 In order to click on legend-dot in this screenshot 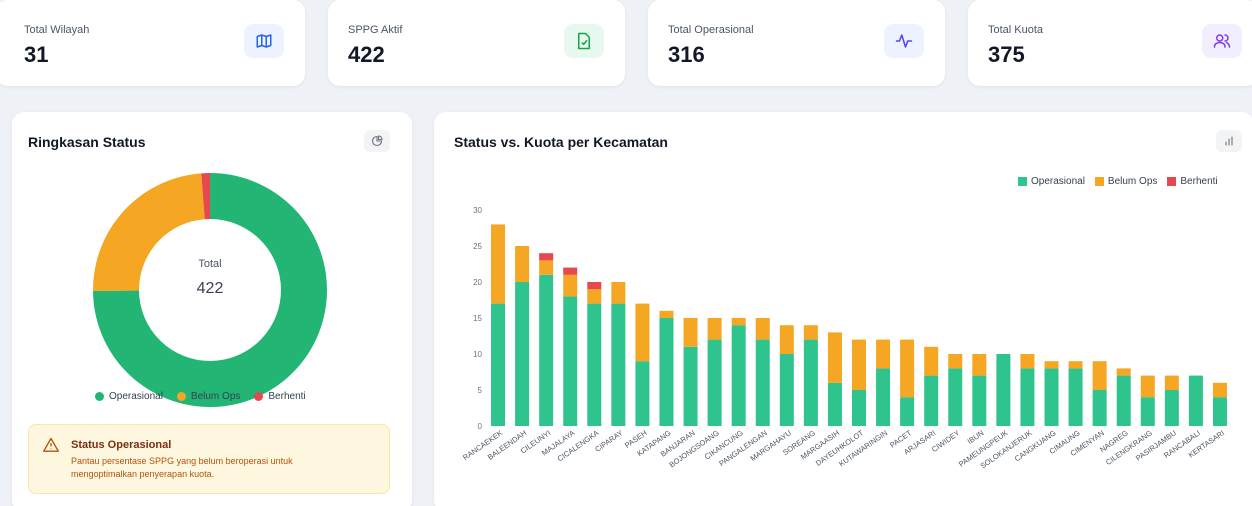, I will do `click(99, 396)`.